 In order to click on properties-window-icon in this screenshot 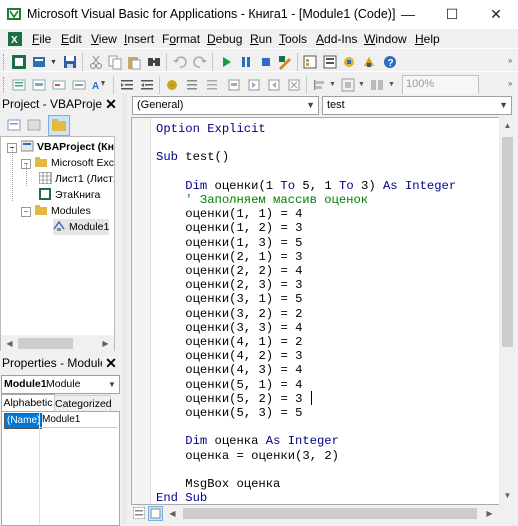, I will do `click(330, 62)`.